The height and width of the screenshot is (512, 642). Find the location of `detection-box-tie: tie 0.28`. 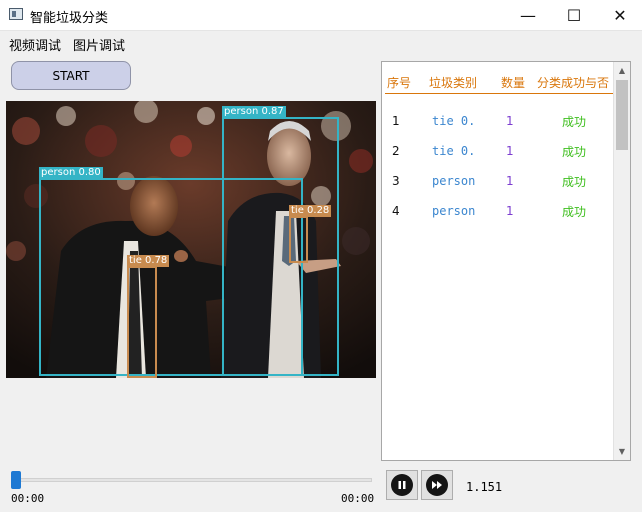

detection-box-tie: tie 0.28 is located at coordinates (310, 234).